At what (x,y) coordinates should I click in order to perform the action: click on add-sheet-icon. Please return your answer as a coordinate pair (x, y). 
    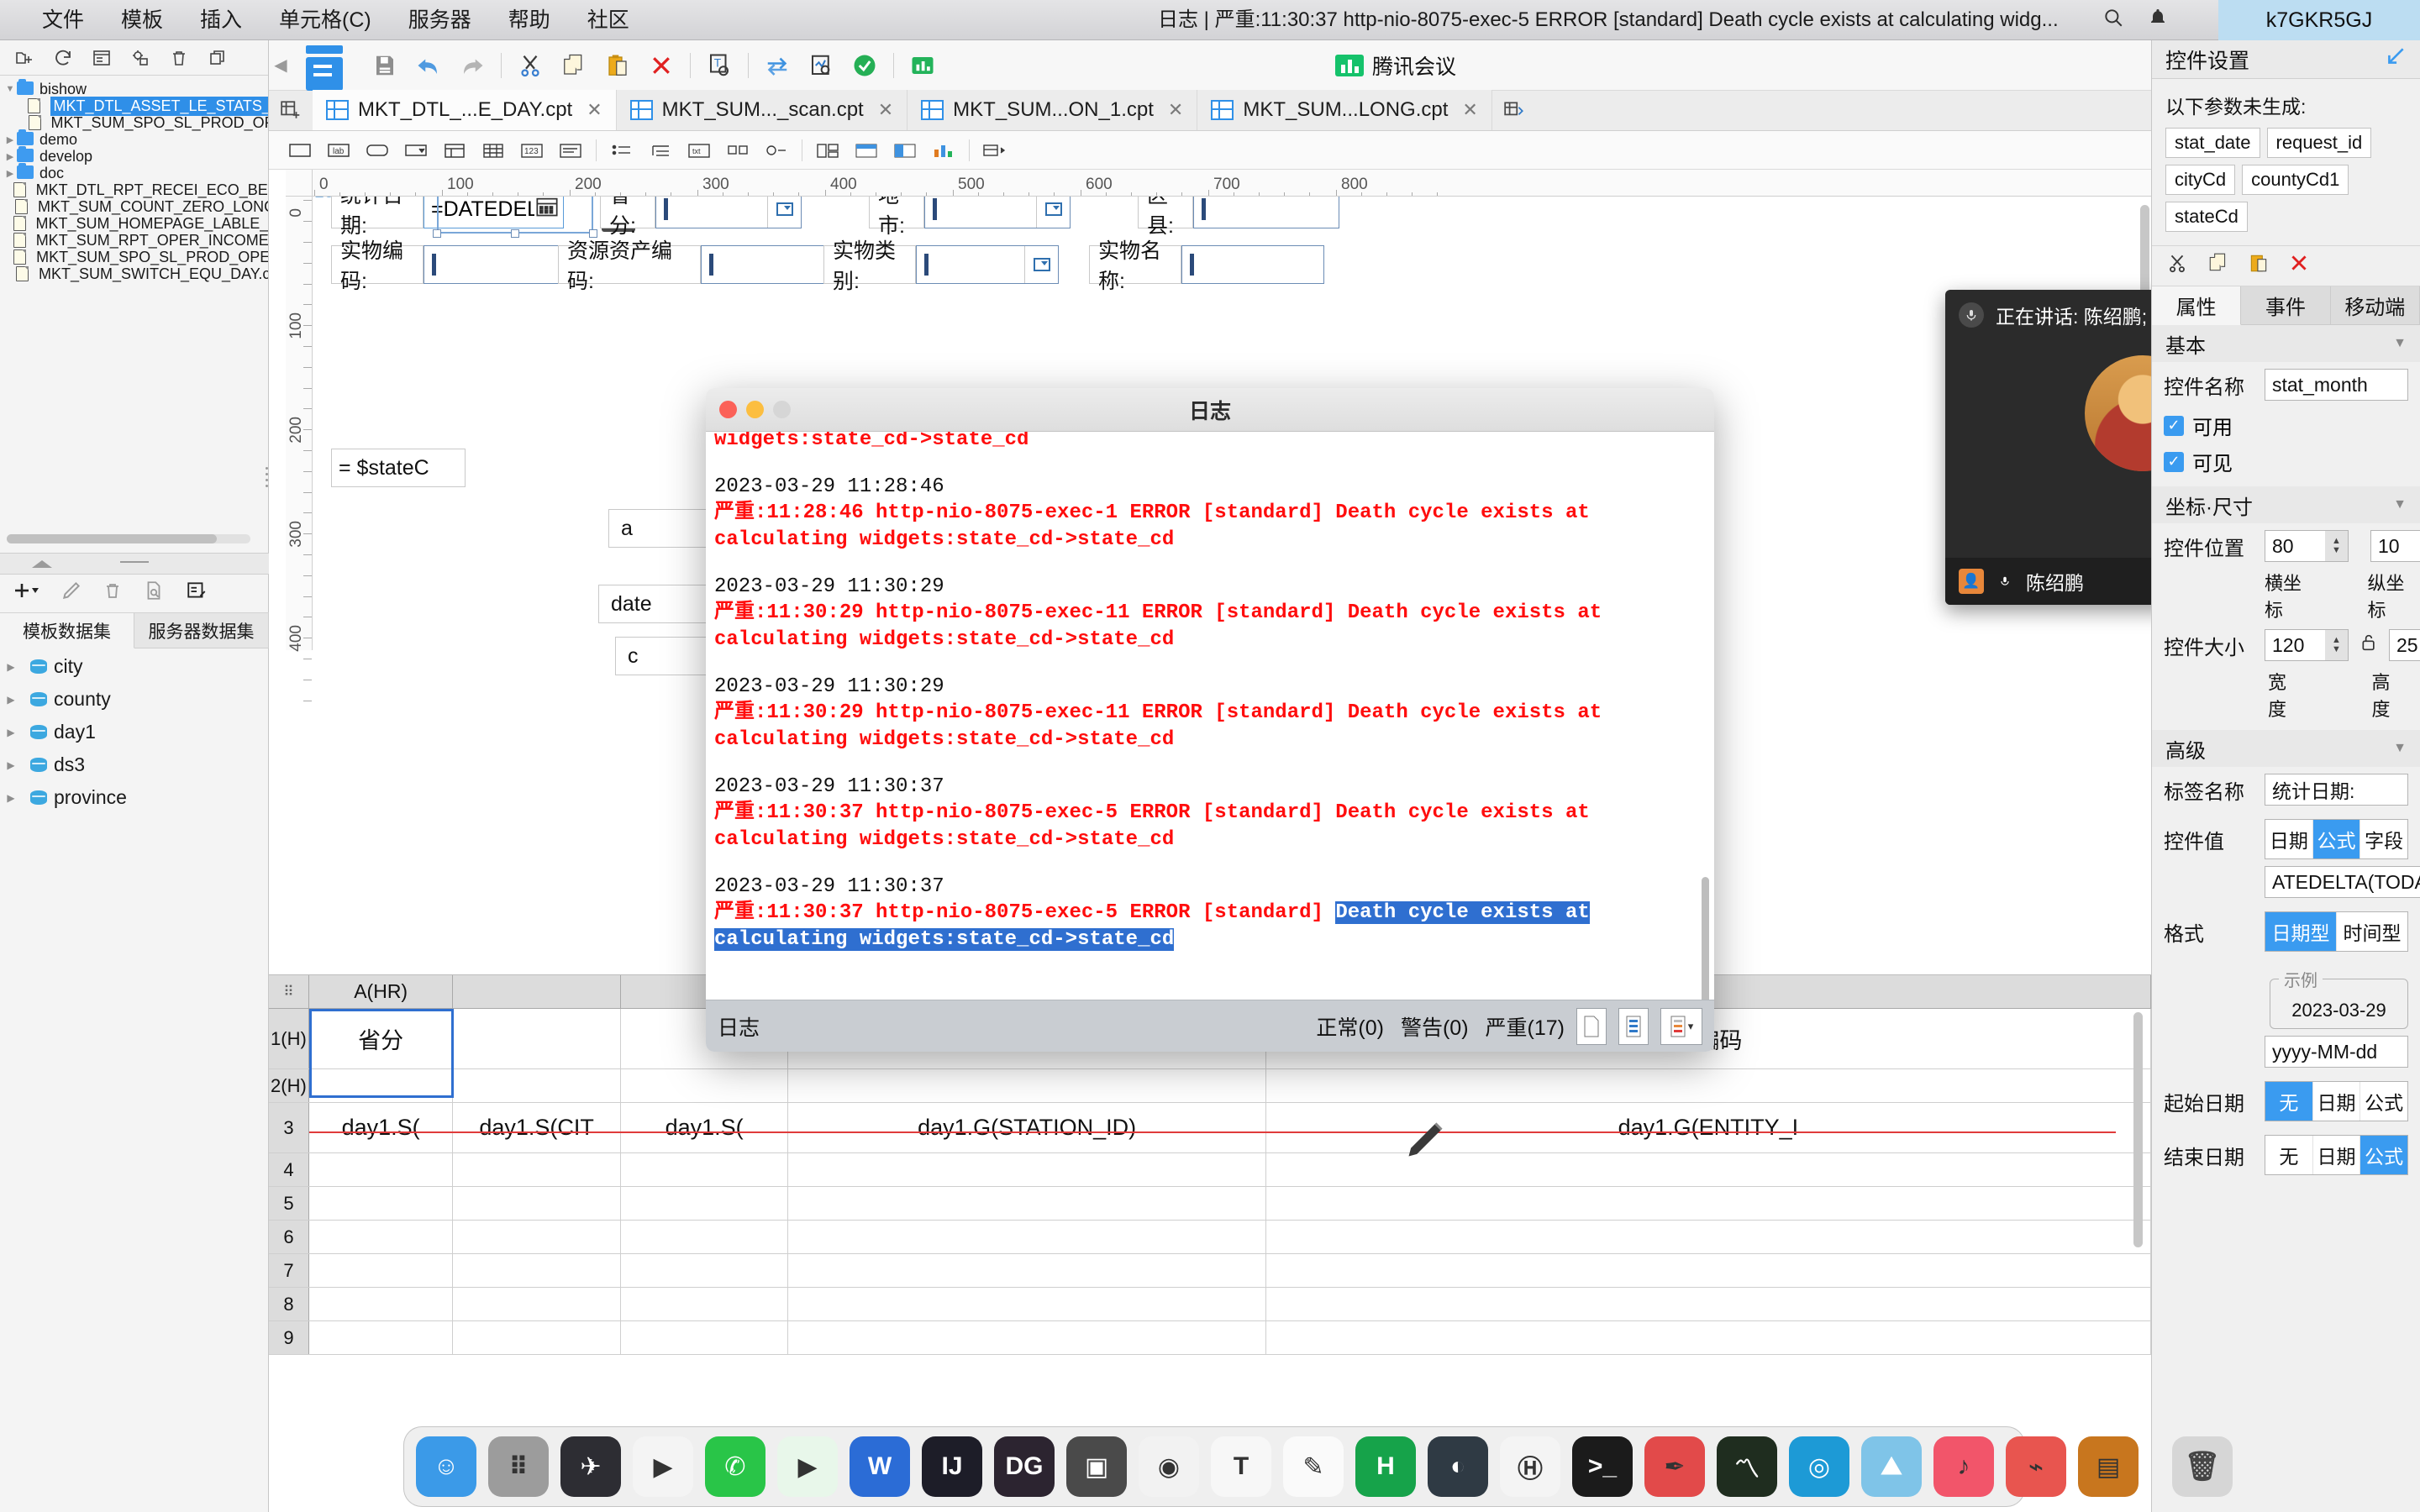
    Looking at the image, I should click on (291, 110).